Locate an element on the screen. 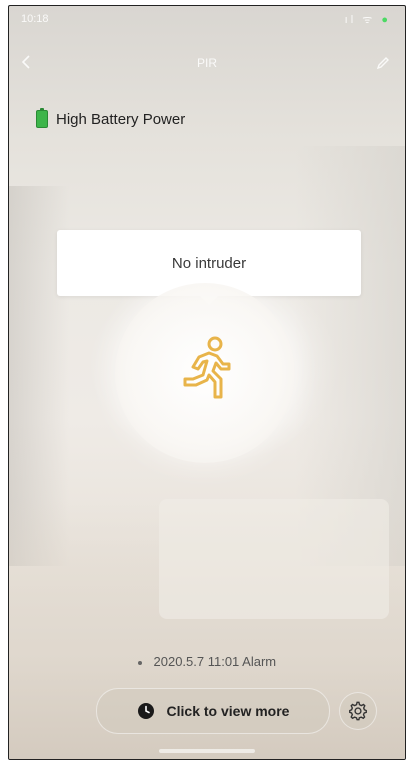  background-blur is located at coordinates (274, 559).